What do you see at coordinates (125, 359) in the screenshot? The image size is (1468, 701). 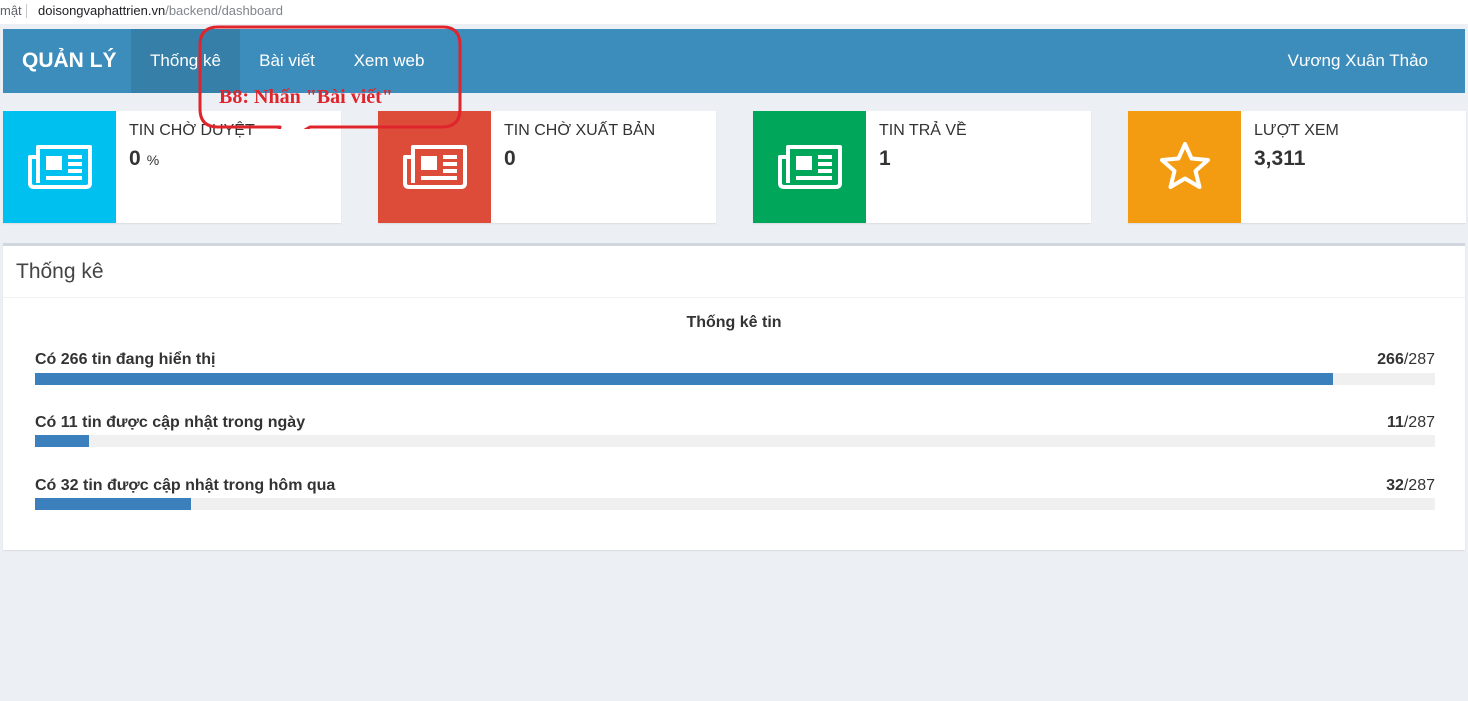 I see `progress-label: Có 266 tin đang hiển thị` at bounding box center [125, 359].